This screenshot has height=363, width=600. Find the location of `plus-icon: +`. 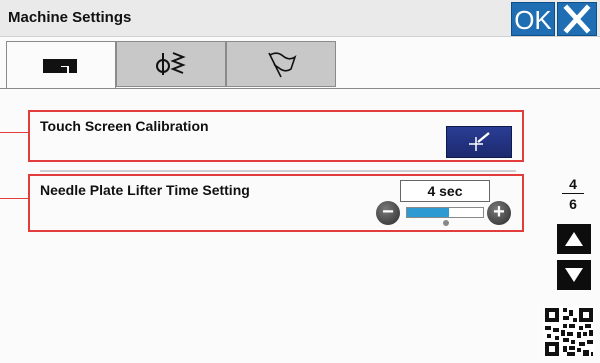

plus-icon: + is located at coordinates (499, 212).